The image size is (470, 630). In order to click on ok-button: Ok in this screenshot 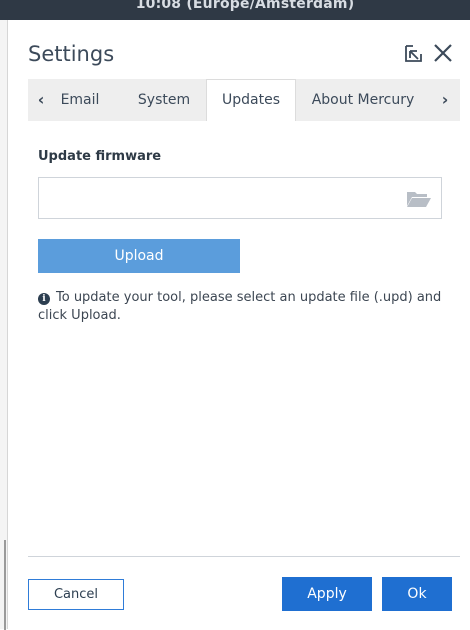, I will do `click(417, 594)`.